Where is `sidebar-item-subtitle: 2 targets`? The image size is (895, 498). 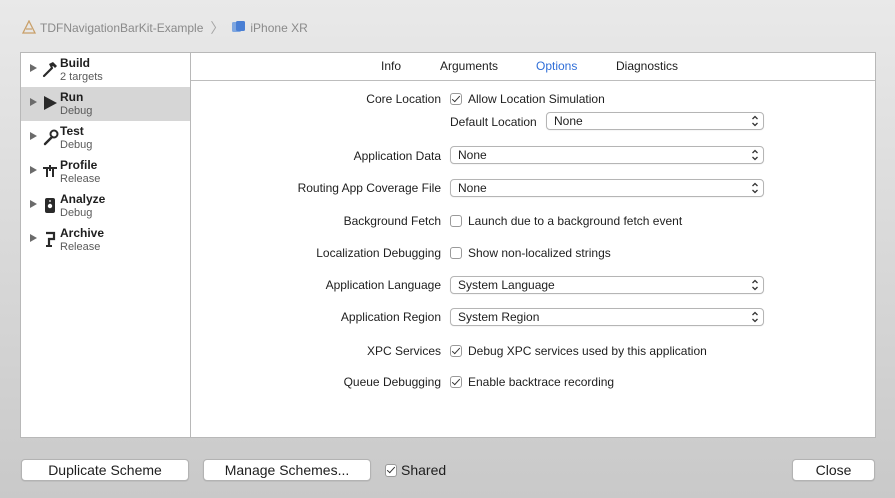
sidebar-item-subtitle: 2 targets is located at coordinates (81, 77).